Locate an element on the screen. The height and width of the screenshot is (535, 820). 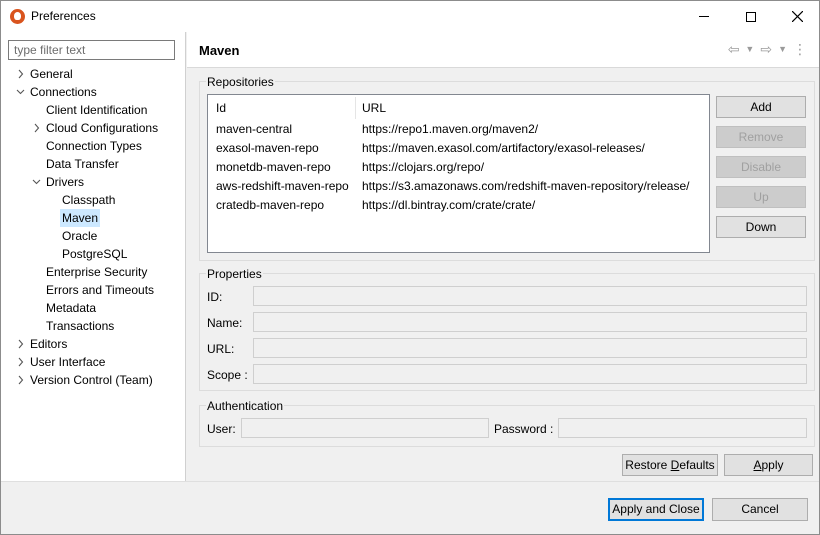
tree-item-maven: Maven is located at coordinates (93, 218).